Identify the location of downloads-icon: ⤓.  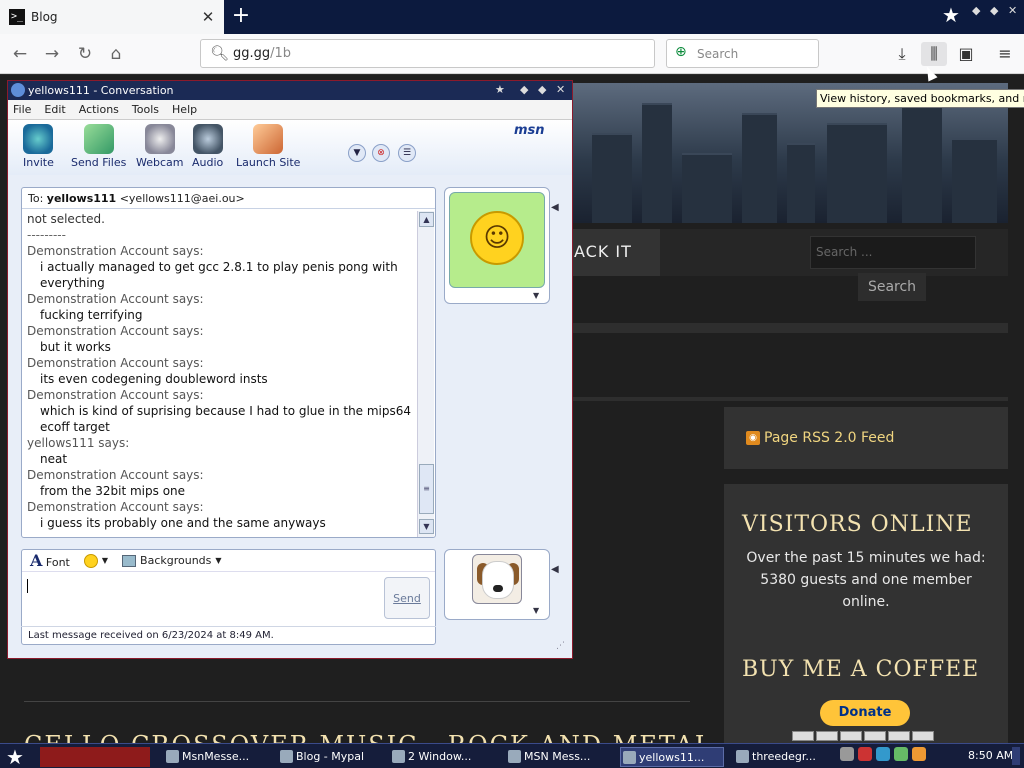
(902, 54).